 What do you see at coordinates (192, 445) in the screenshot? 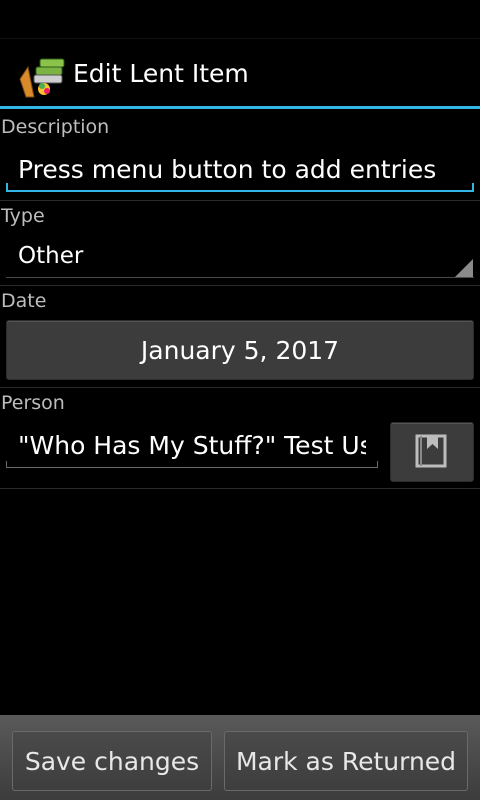
I see `person-input: "Who Has My Stuff?" Test User` at bounding box center [192, 445].